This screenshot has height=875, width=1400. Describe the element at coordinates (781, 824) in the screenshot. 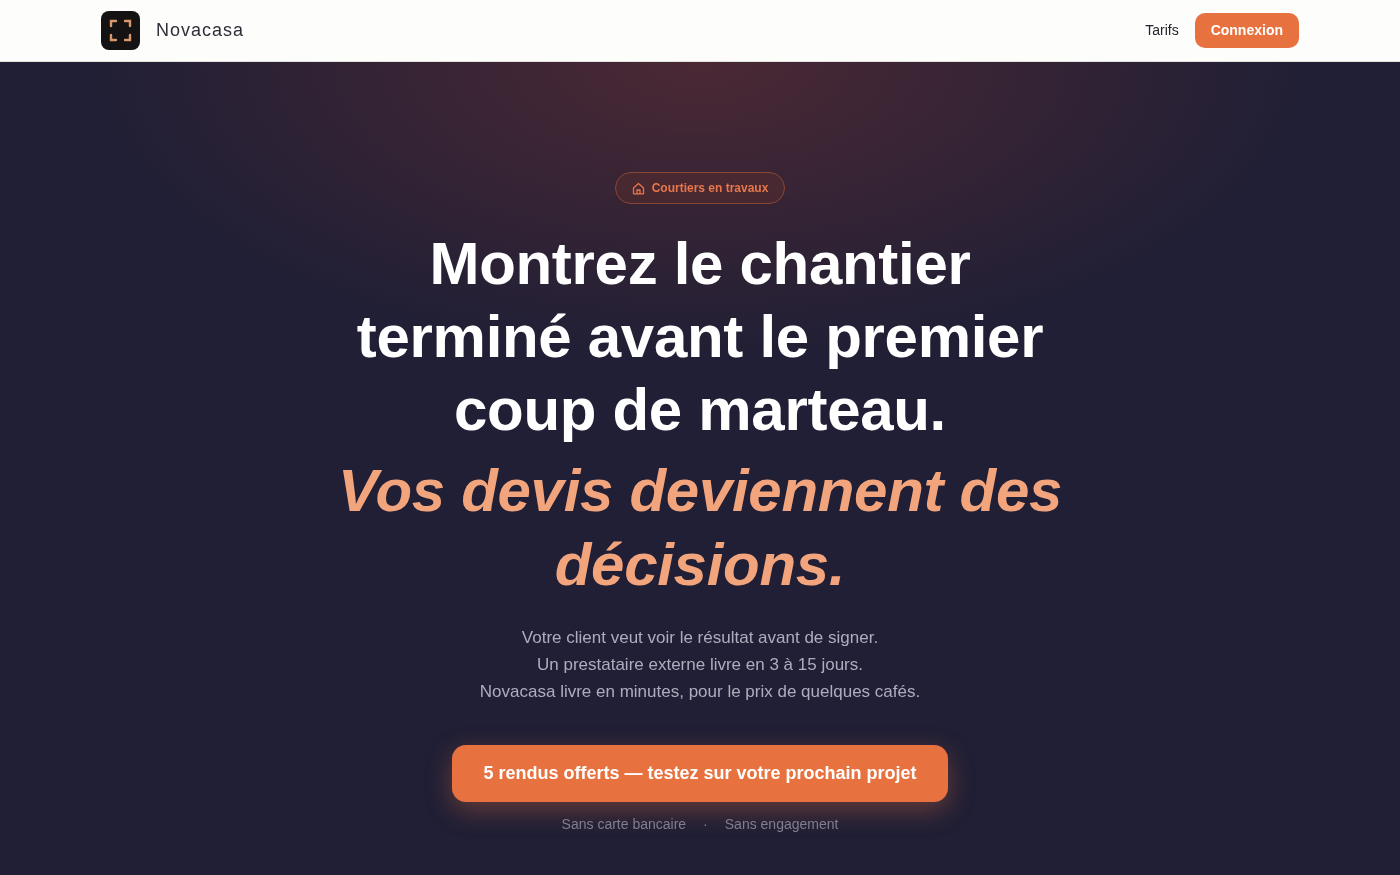

I see `note-text: Sans engagement` at that location.